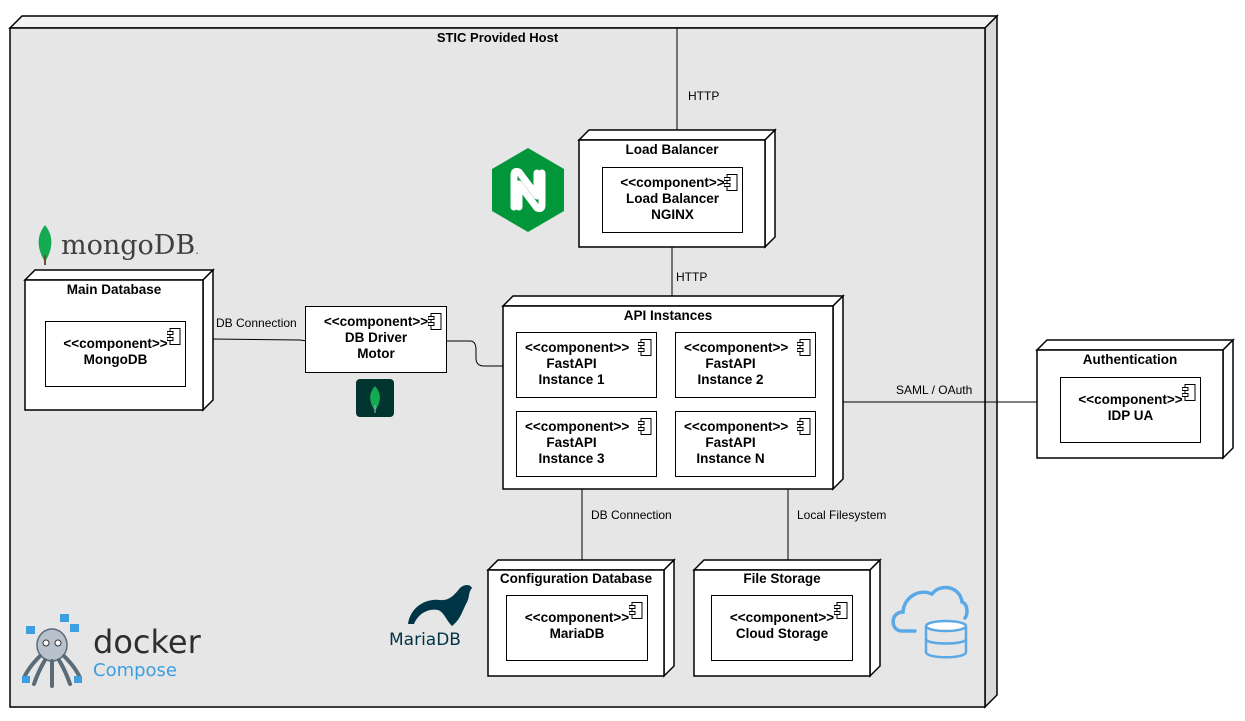 The height and width of the screenshot is (721, 1245). What do you see at coordinates (692, 277) in the screenshot?
I see `http-lb-api-label: HTTP` at bounding box center [692, 277].